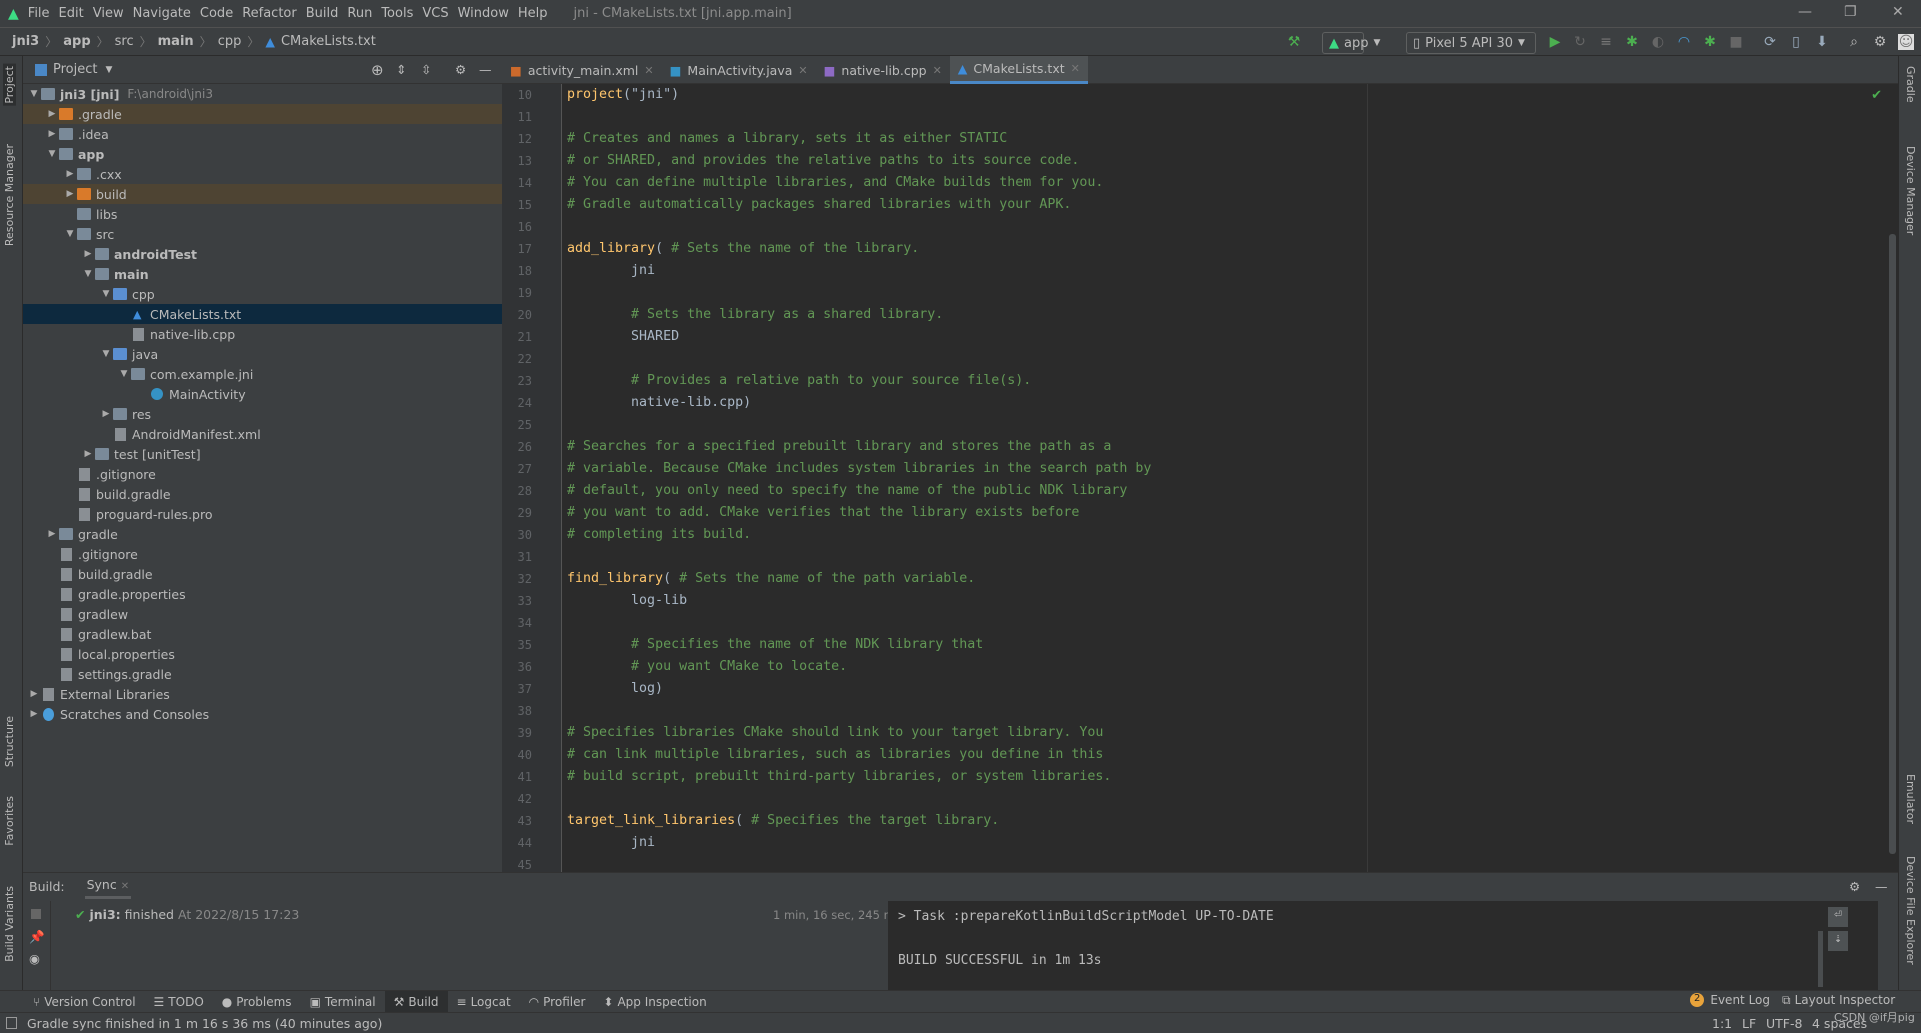  Describe the element at coordinates (416, 1001) in the screenshot. I see `tool-build: ⚒ Build` at that location.